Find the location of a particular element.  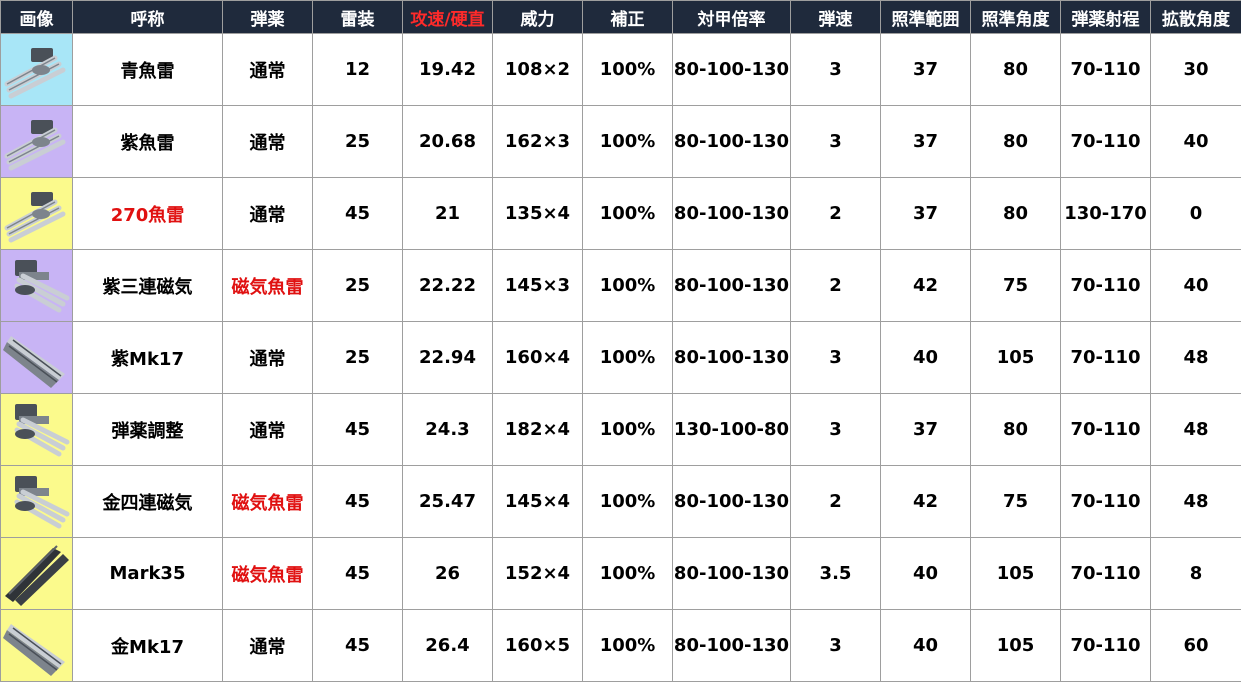

name-cell: 金四連磁気 is located at coordinates (148, 502).